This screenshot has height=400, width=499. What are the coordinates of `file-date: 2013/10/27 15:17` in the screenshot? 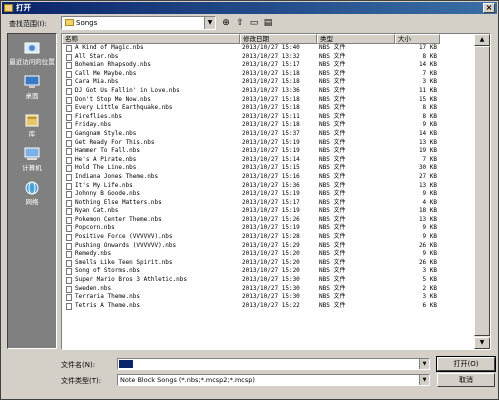 It's located at (271, 202).